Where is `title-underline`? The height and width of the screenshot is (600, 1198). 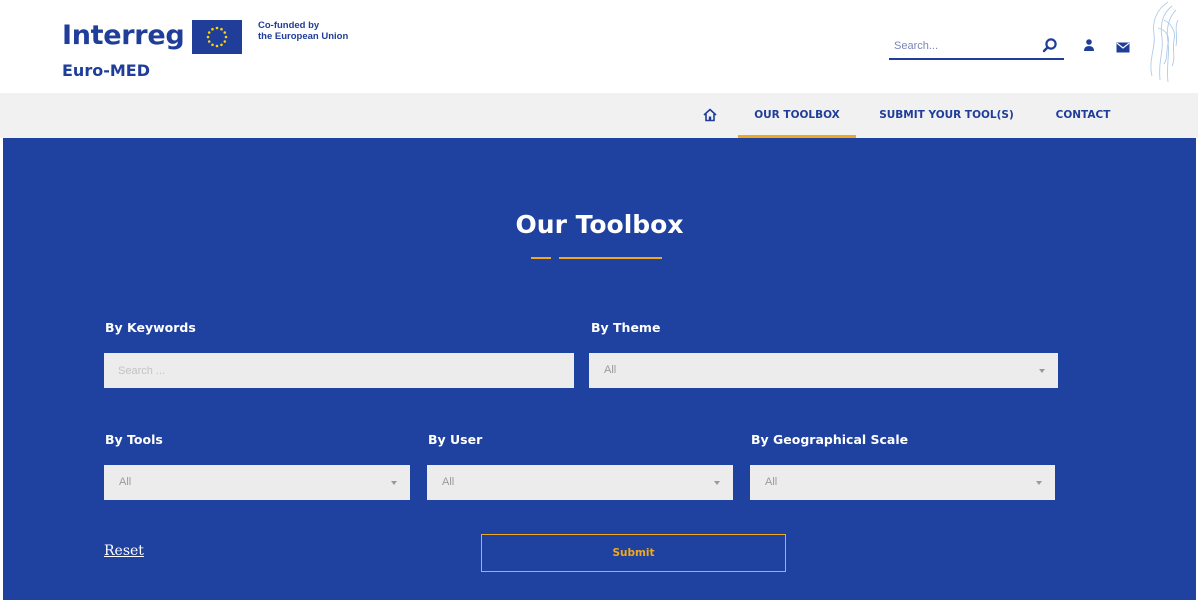 title-underline is located at coordinates (610, 258).